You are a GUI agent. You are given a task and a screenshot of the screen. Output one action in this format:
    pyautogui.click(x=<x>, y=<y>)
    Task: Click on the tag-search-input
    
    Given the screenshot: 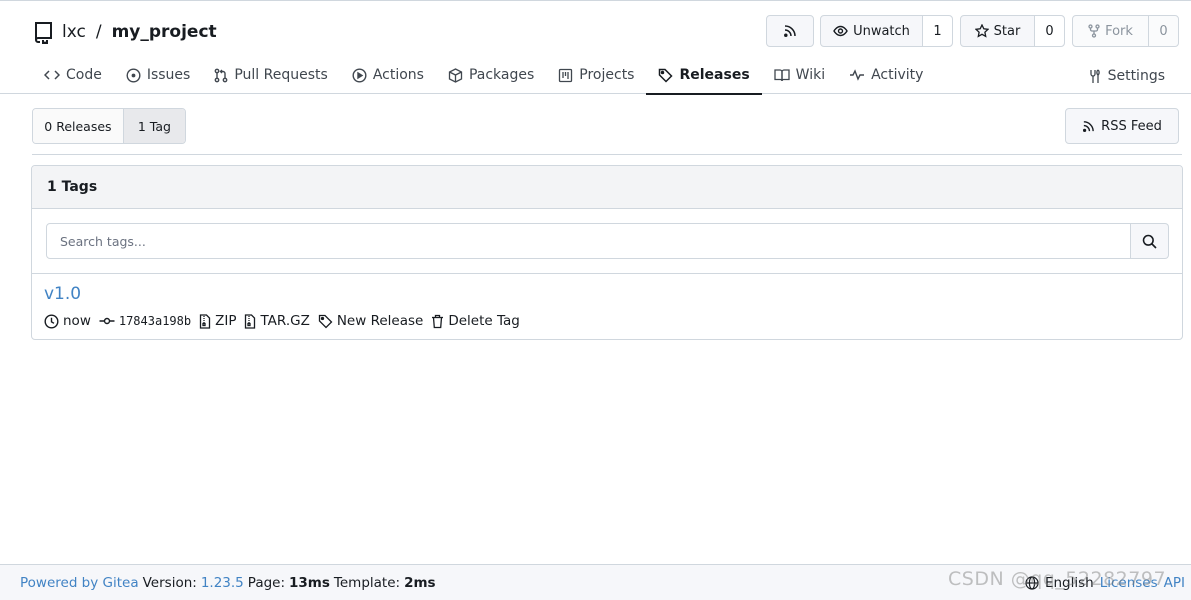 What is the action you would take?
    pyautogui.click(x=588, y=241)
    